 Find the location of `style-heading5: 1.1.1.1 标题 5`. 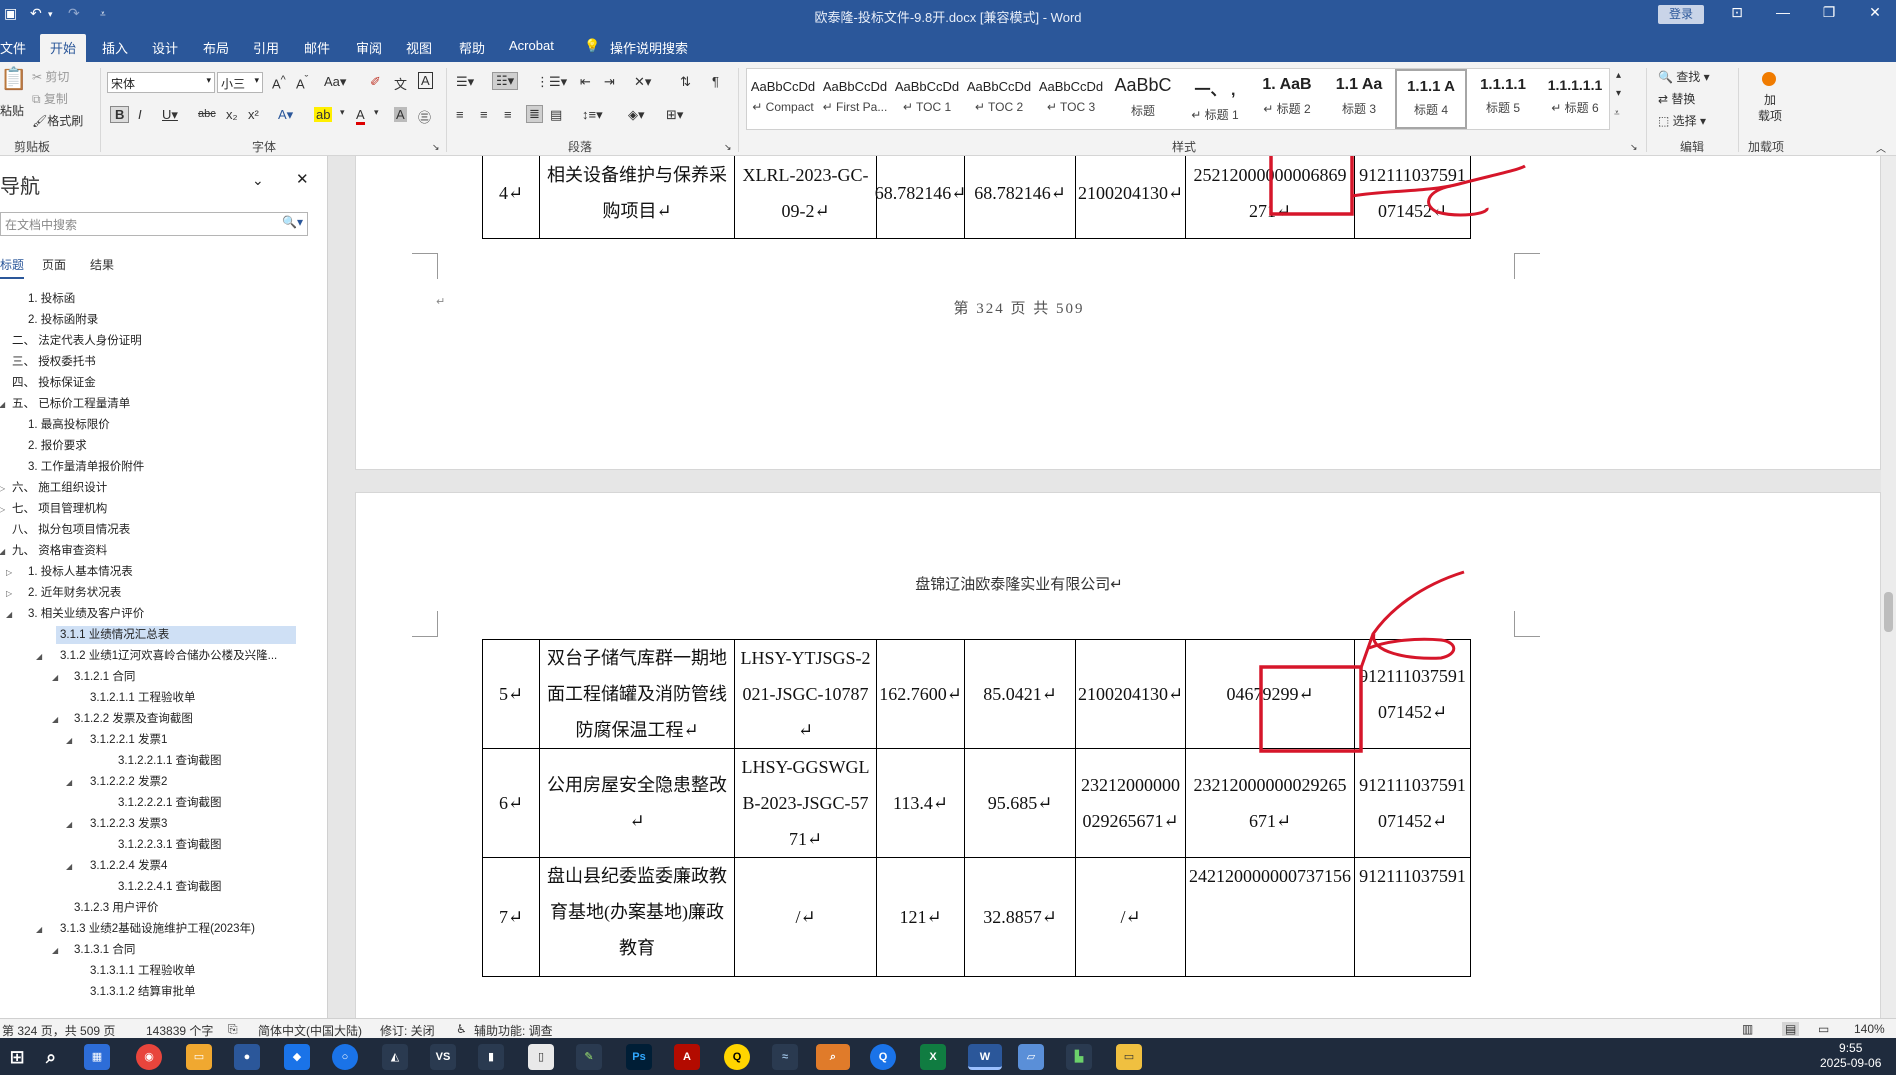

style-heading5: 1.1.1.1 标题 5 is located at coordinates (1503, 99).